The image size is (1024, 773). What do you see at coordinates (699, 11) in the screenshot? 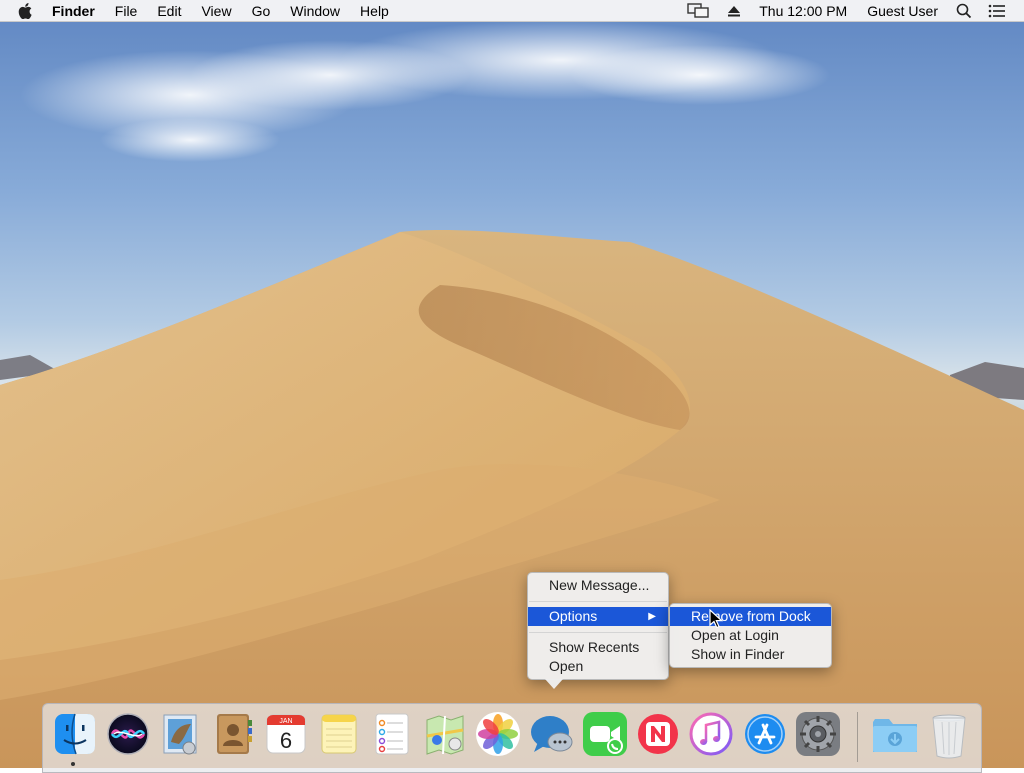
I see `display-mirroring-icon` at bounding box center [699, 11].